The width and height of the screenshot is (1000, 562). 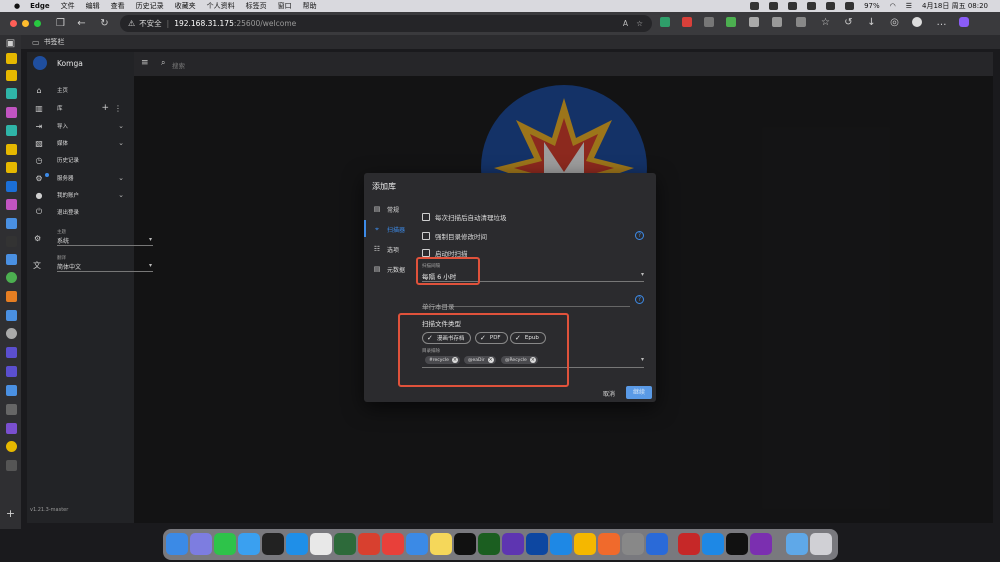 I want to click on performance-icon: ◎, so click(x=894, y=22).